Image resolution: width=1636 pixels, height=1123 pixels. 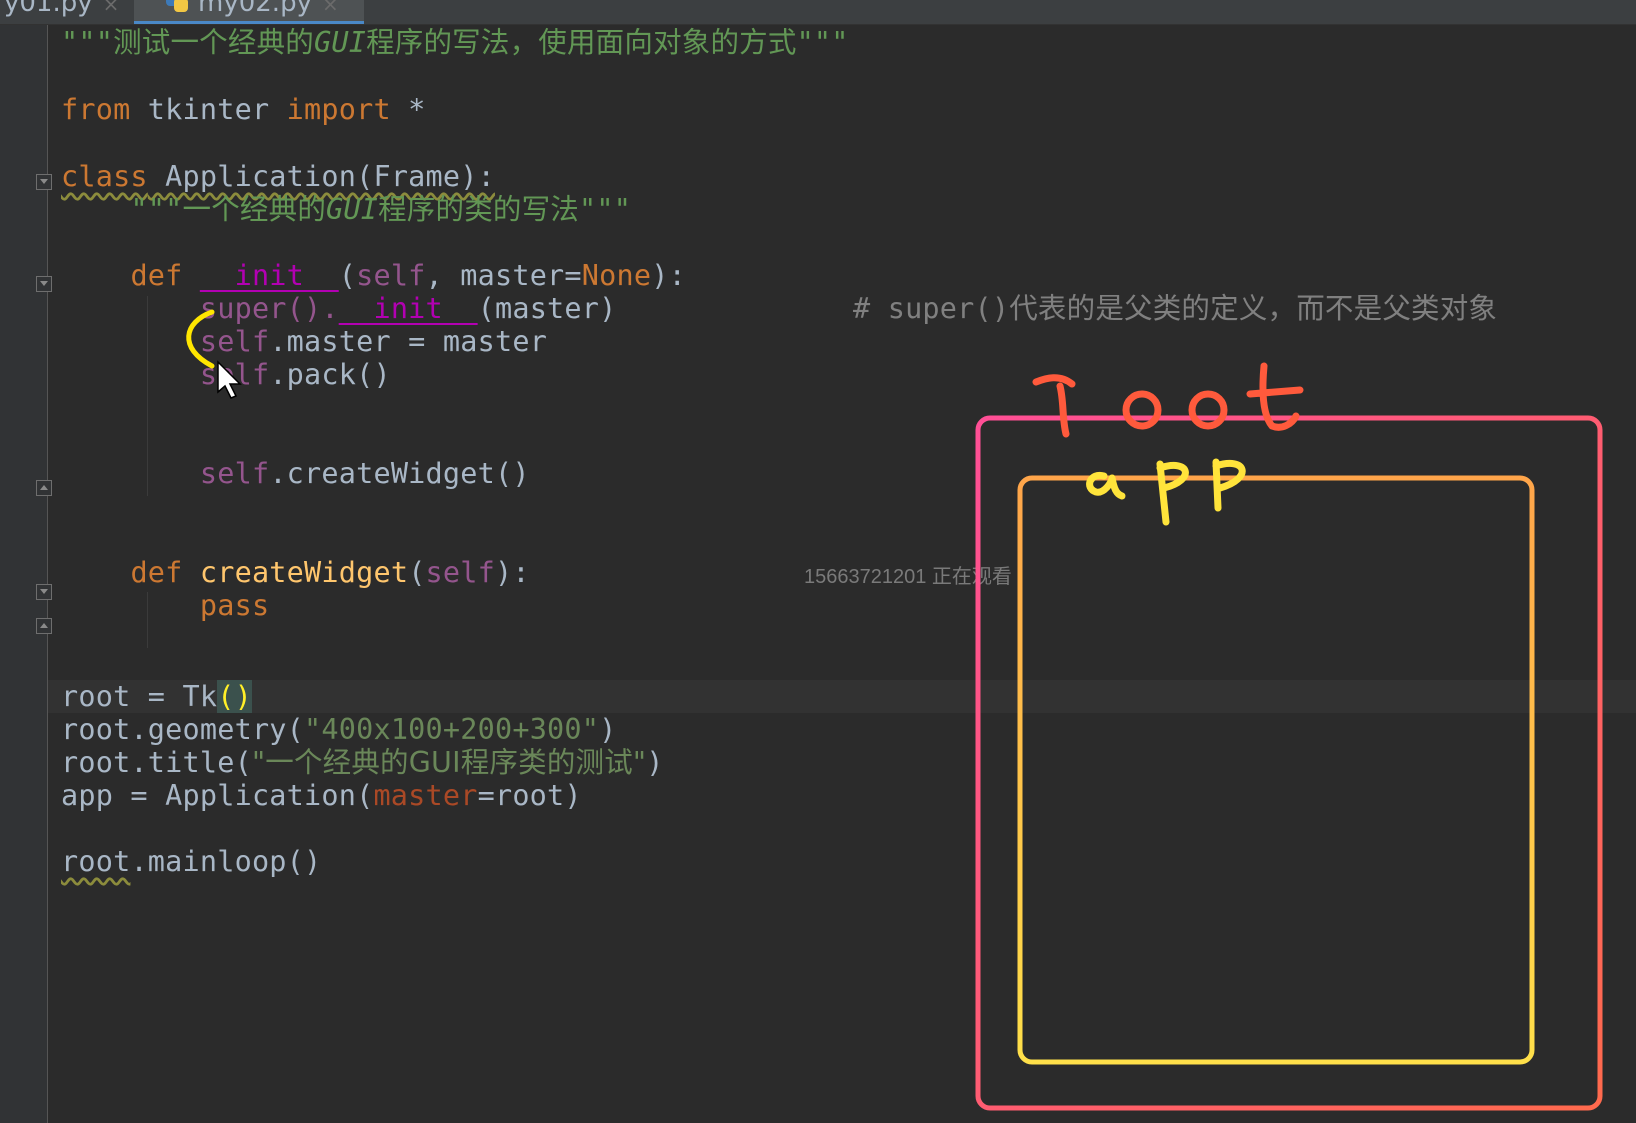 What do you see at coordinates (229, 379) in the screenshot?
I see `mouse-cursor-icon` at bounding box center [229, 379].